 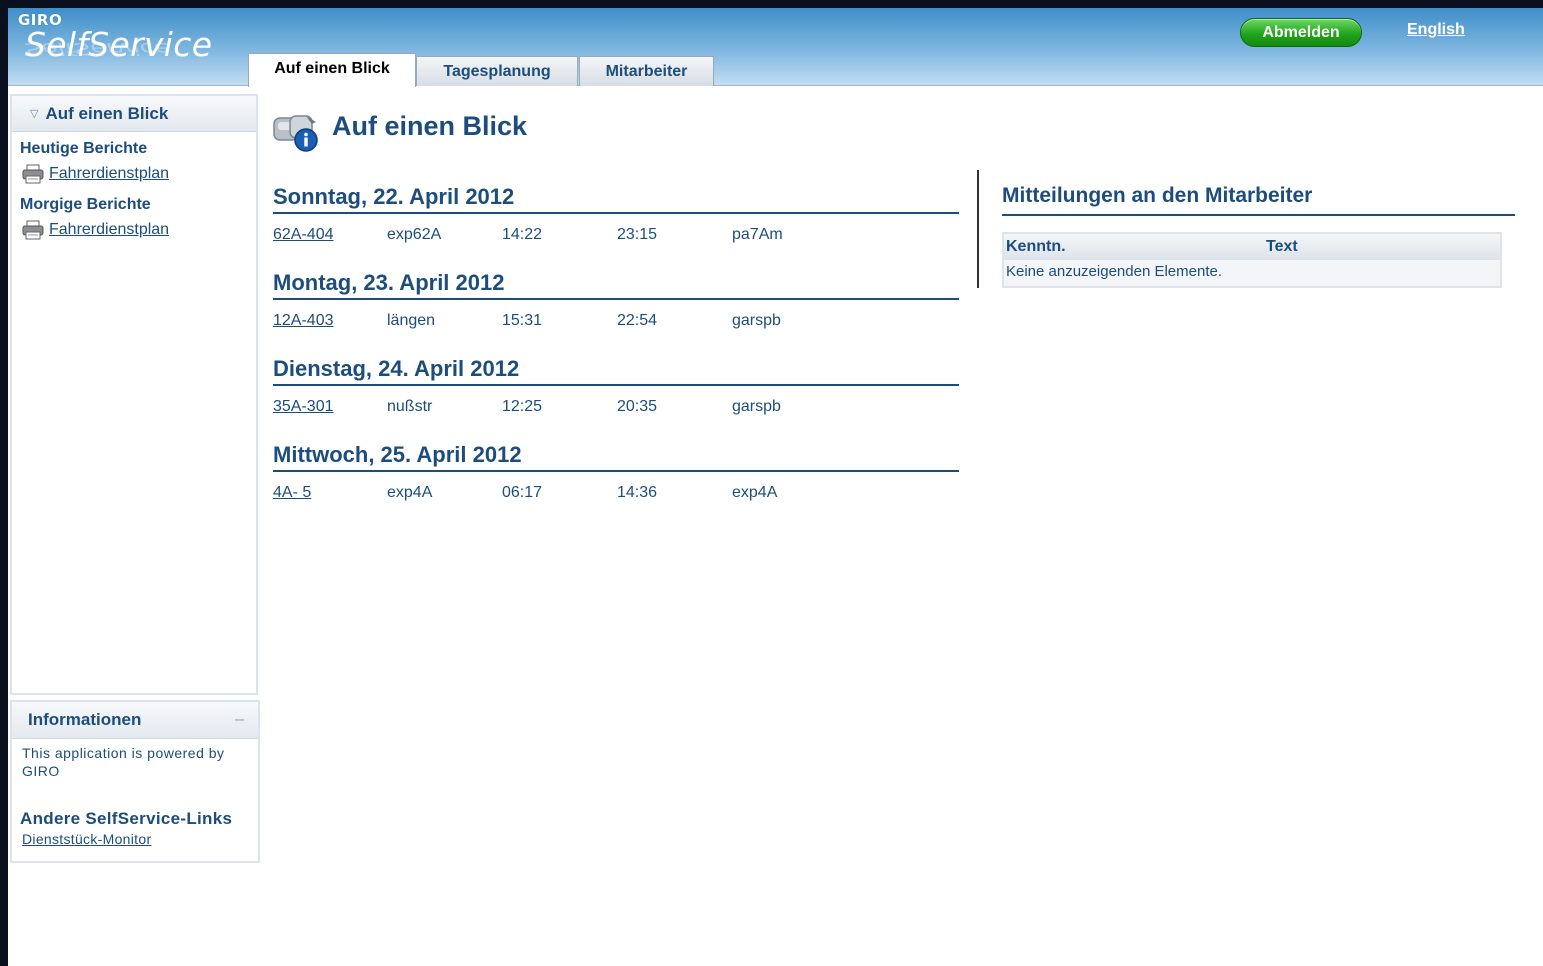 I want to click on other-links-title: Andere SelfService-Links, so click(x=126, y=818).